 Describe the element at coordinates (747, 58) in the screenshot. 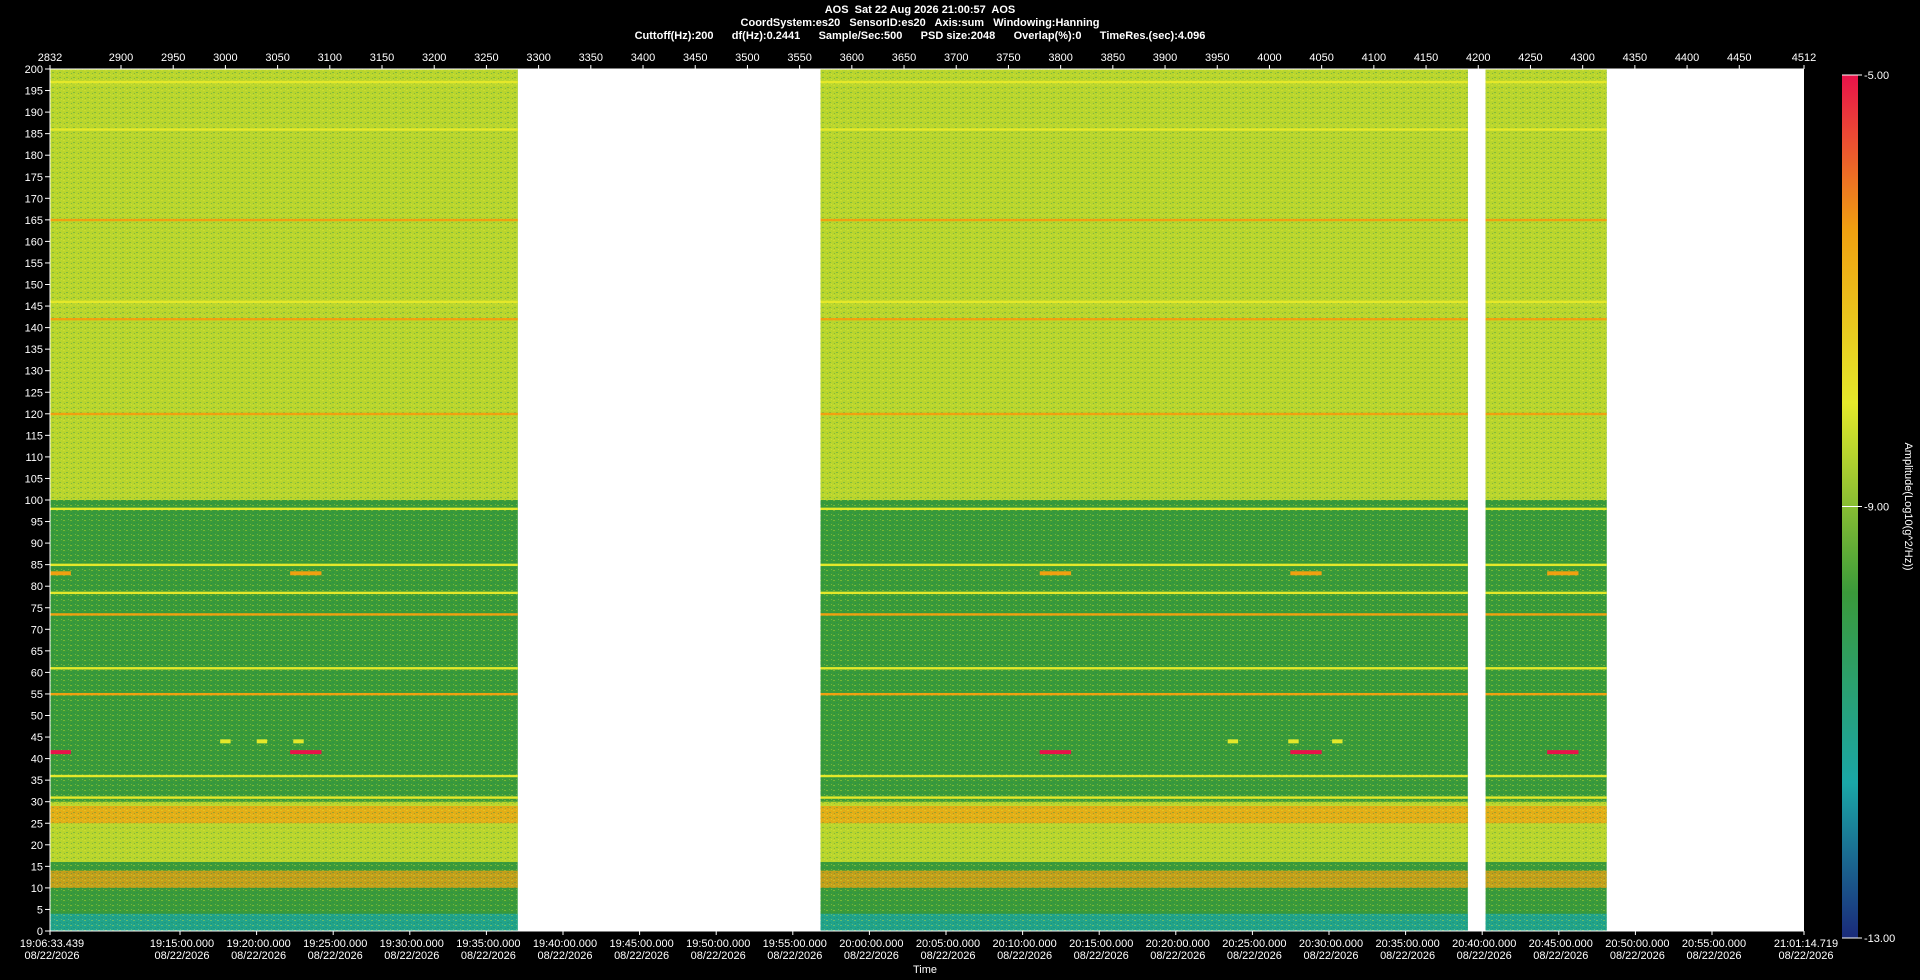

I see `top-tick-label: 3500` at that location.